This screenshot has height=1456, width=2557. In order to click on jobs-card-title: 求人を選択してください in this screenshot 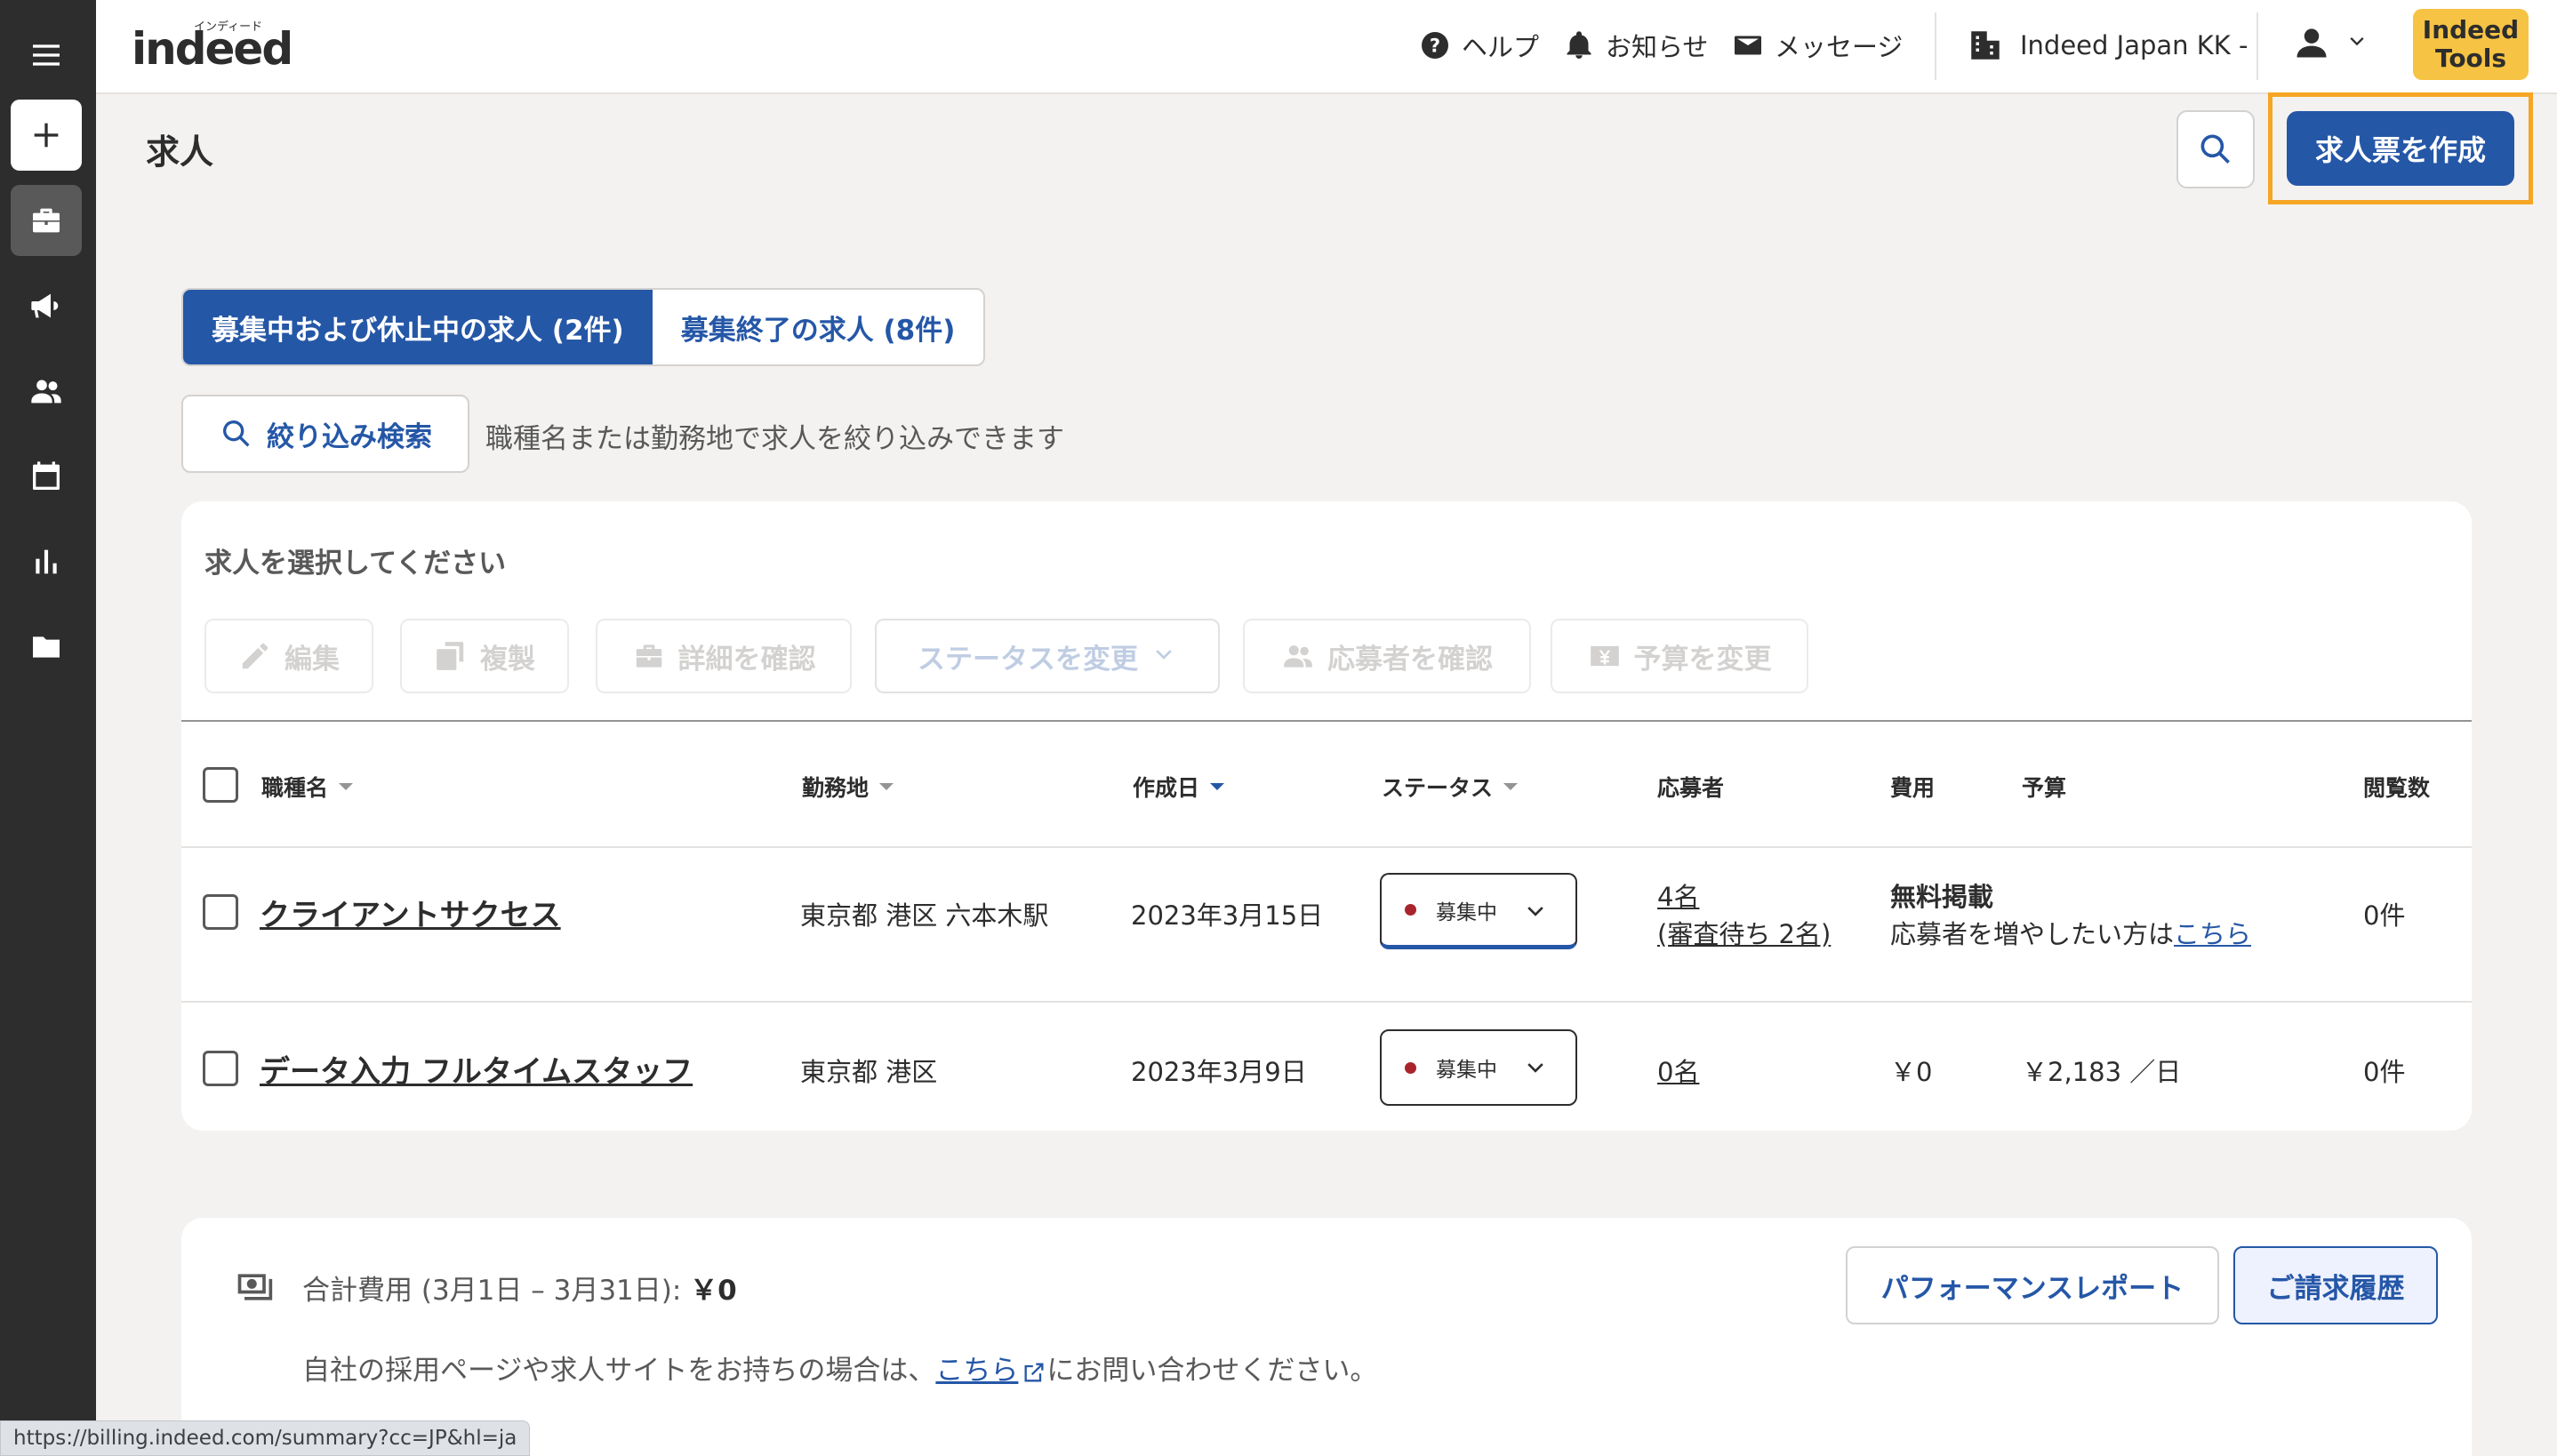, I will do `click(355, 564)`.